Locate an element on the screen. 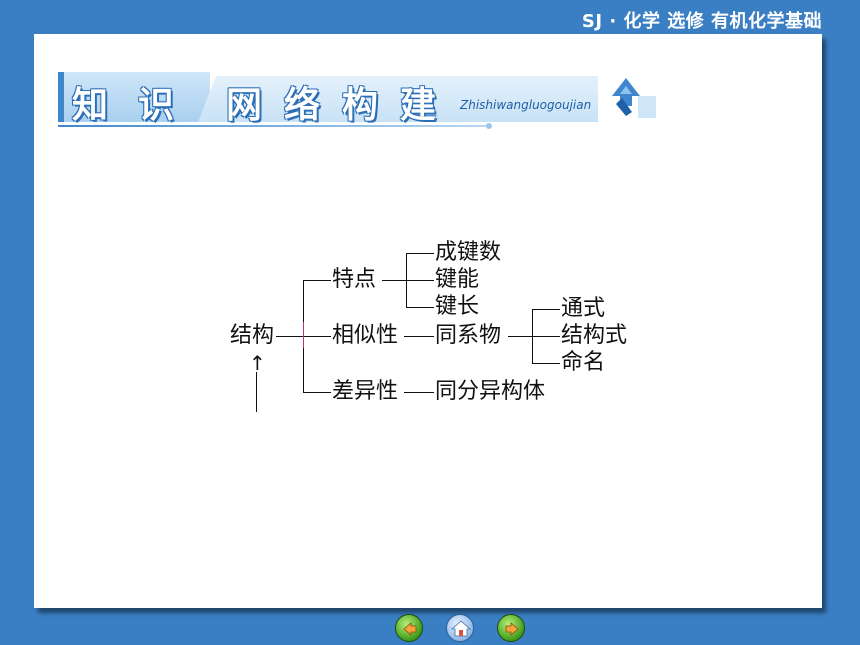 This screenshot has width=860, height=645. node-bond-length: 键长 is located at coordinates (457, 306).